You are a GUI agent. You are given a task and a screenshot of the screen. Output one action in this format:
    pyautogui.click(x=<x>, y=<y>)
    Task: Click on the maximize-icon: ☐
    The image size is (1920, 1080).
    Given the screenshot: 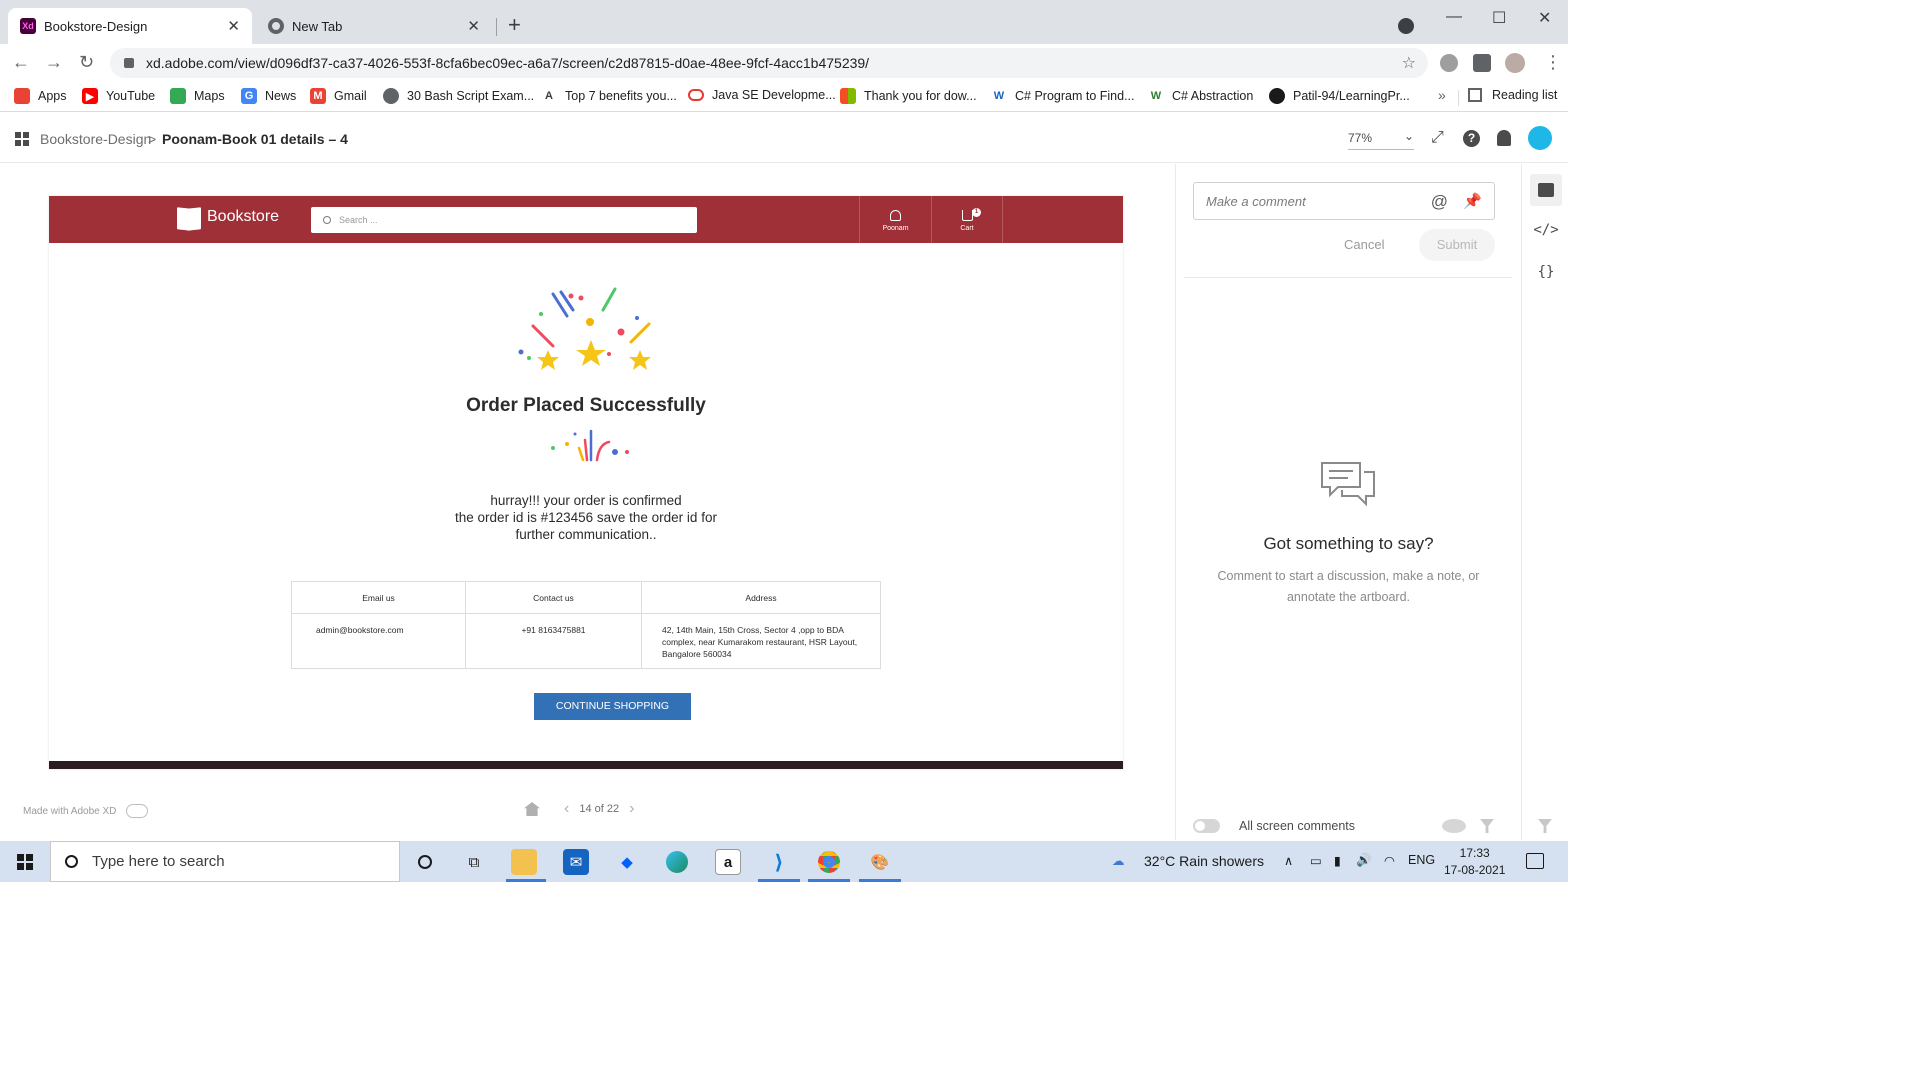 What is the action you would take?
    pyautogui.click(x=1499, y=18)
    